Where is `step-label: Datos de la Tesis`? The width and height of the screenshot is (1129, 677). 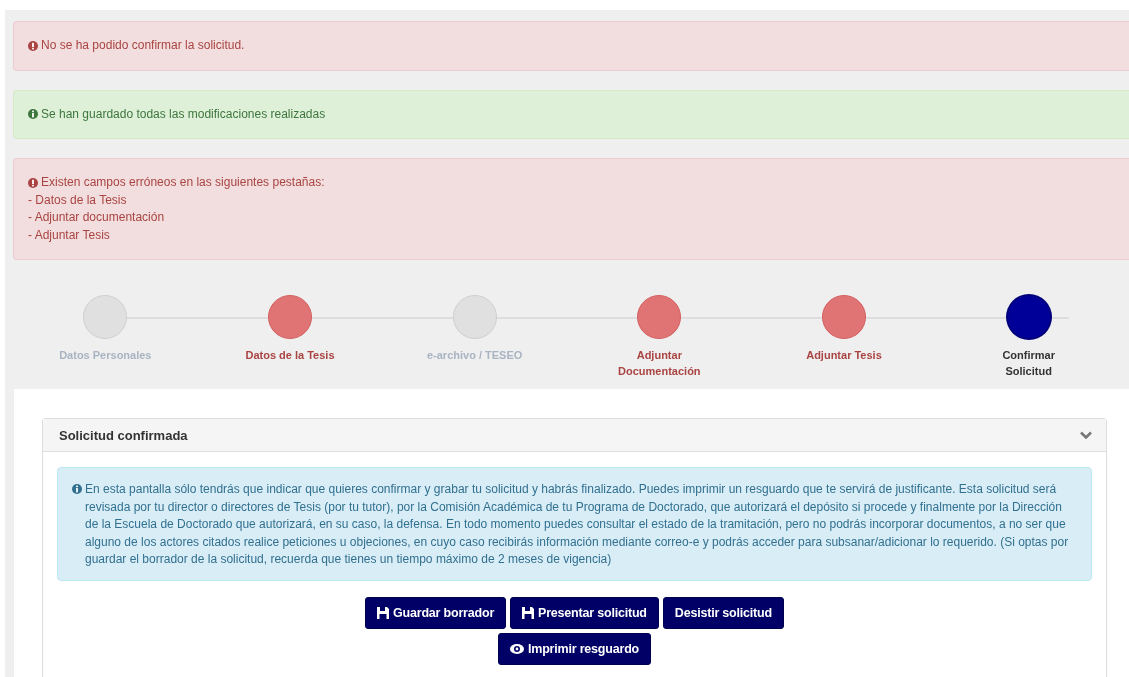
step-label: Datos de la Tesis is located at coordinates (290, 355).